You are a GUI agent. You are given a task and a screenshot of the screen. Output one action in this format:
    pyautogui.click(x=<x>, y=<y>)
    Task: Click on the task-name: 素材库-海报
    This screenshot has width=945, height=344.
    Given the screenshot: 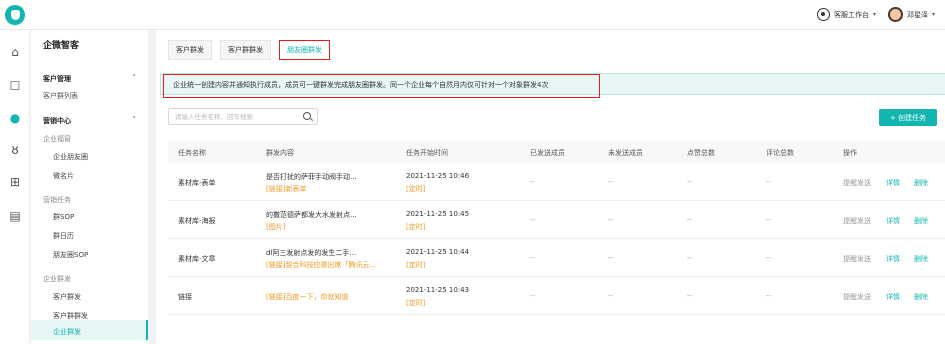 What is the action you would take?
    pyautogui.click(x=197, y=221)
    